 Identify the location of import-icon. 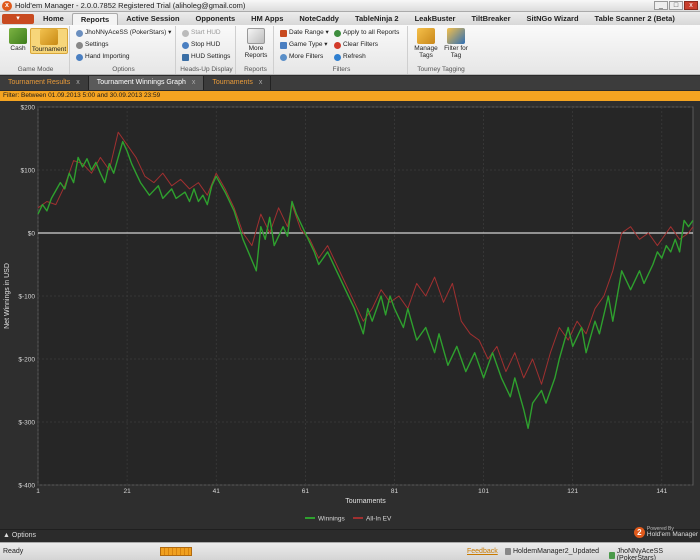
(79, 57).